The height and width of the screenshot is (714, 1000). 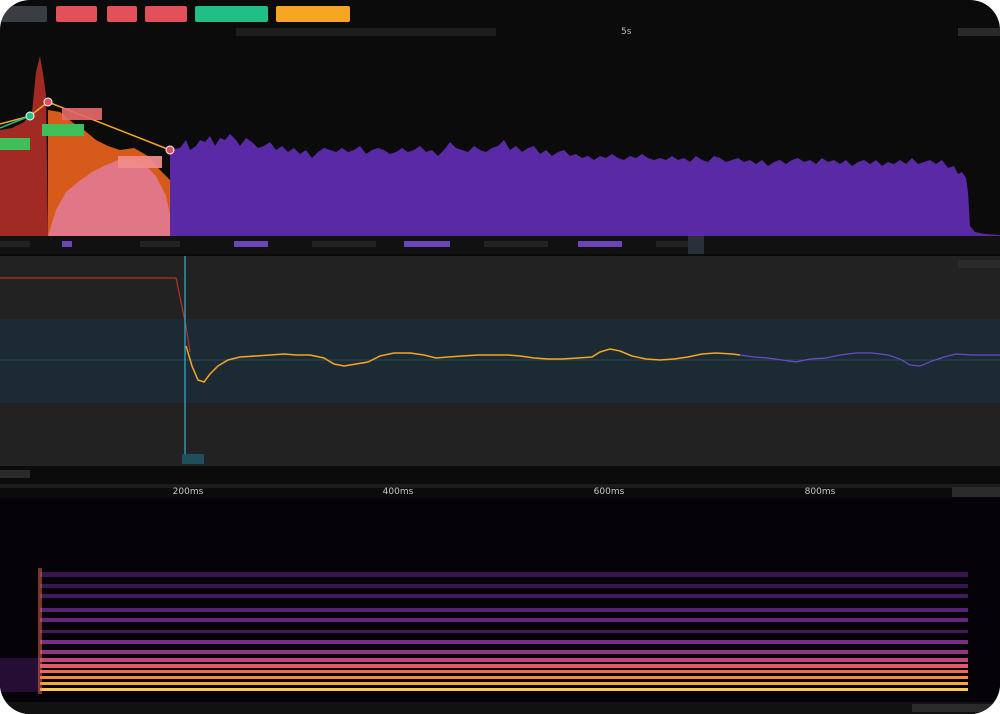 I want to click on time-label-400: 400ms, so click(x=398, y=492).